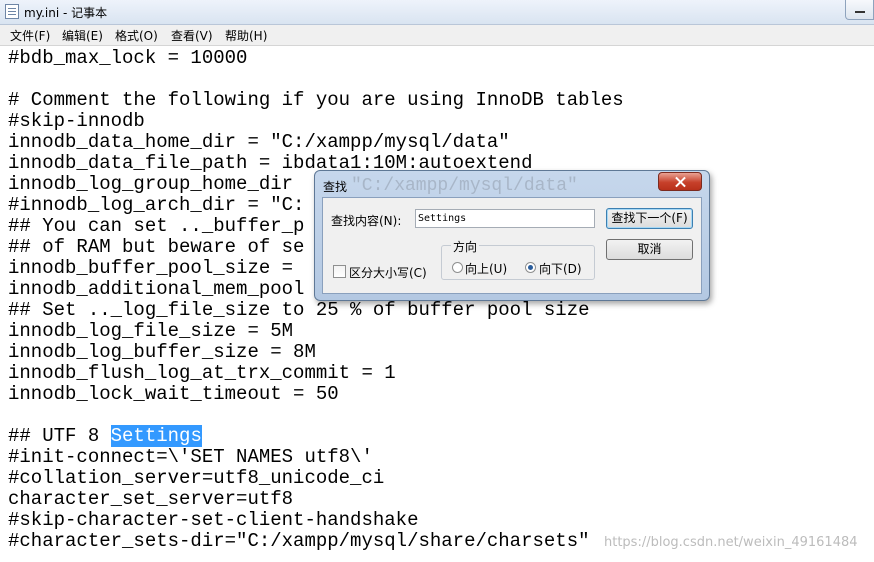 Image resolution: width=874 pixels, height=562 pixels. Describe the element at coordinates (136, 35) in the screenshot. I see `menu-format: 格式(O)` at that location.